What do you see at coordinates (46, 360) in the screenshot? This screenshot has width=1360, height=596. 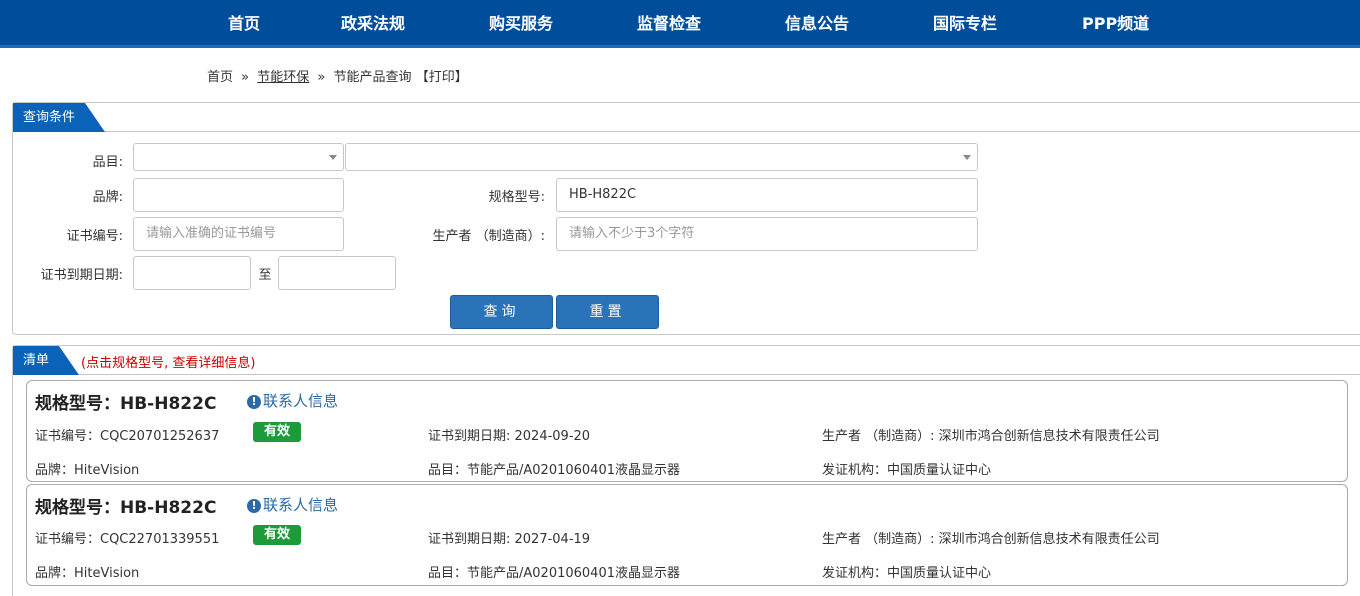 I see `result-tab: 清单` at bounding box center [46, 360].